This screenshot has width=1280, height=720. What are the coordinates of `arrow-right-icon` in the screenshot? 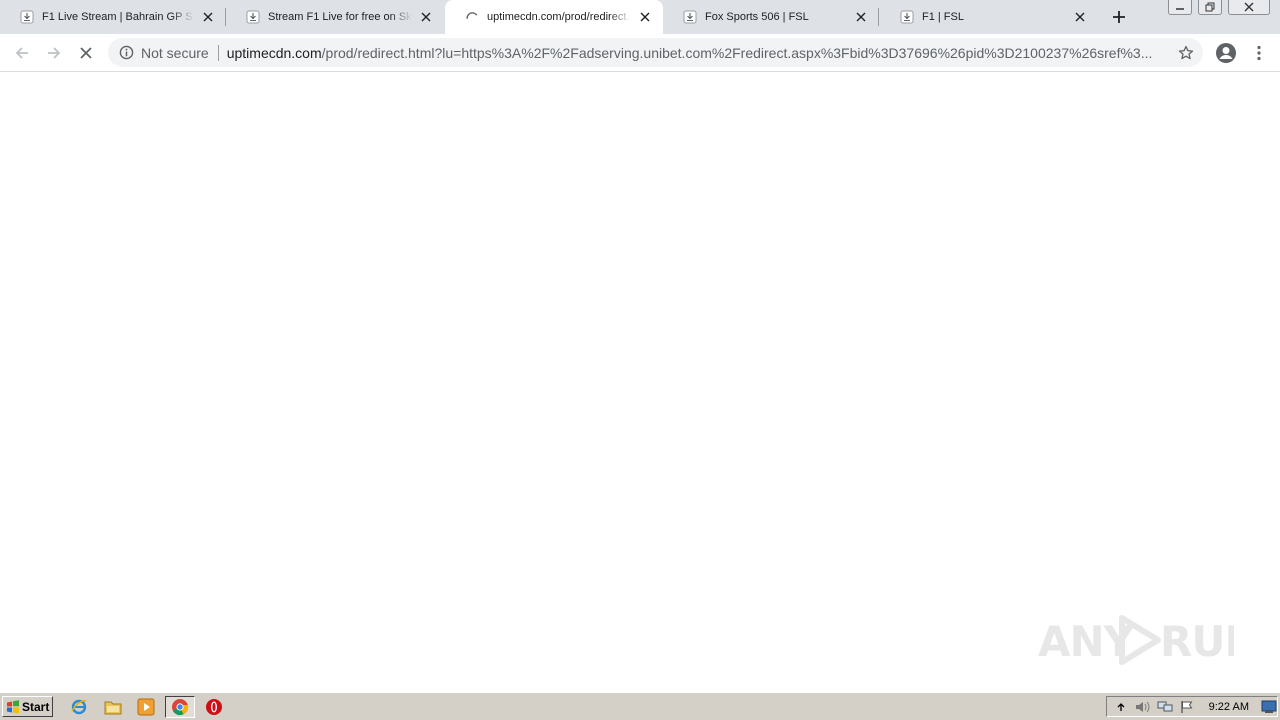 It's located at (54, 53).